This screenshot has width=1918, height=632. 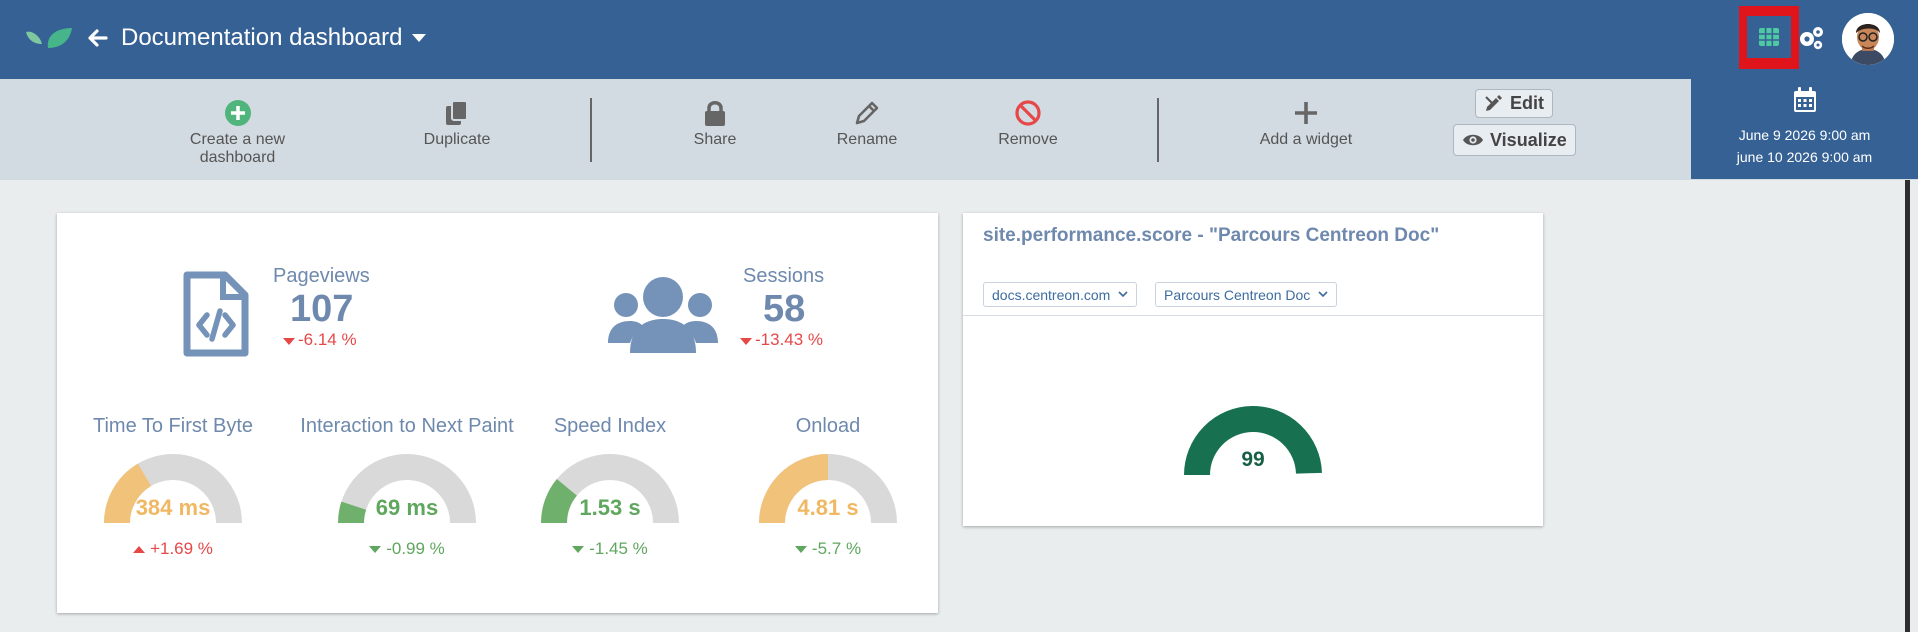 What do you see at coordinates (1028, 139) in the screenshot?
I see `remove-label: Remove` at bounding box center [1028, 139].